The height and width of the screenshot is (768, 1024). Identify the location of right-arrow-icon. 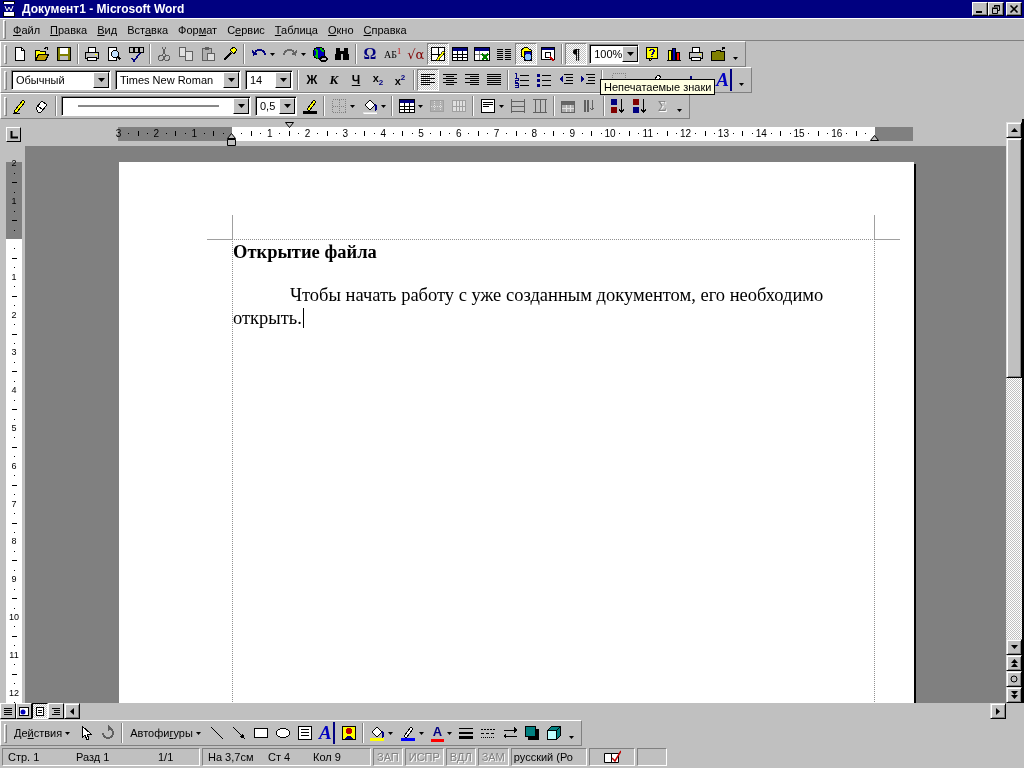
(998, 711).